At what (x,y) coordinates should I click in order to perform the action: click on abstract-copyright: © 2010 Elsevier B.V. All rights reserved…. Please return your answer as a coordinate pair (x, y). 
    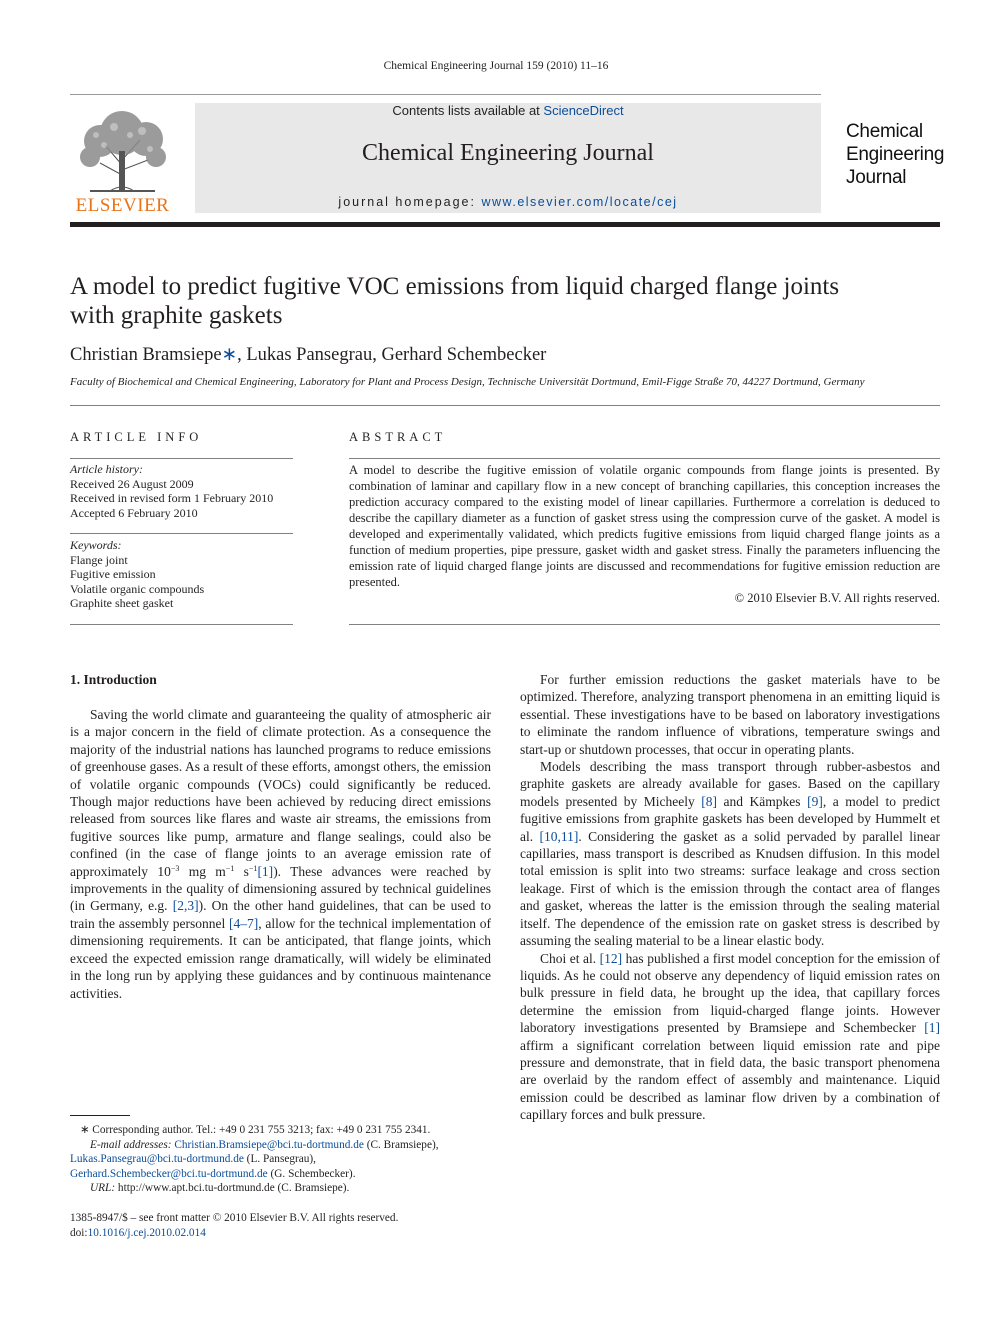
    Looking at the image, I should click on (837, 598).